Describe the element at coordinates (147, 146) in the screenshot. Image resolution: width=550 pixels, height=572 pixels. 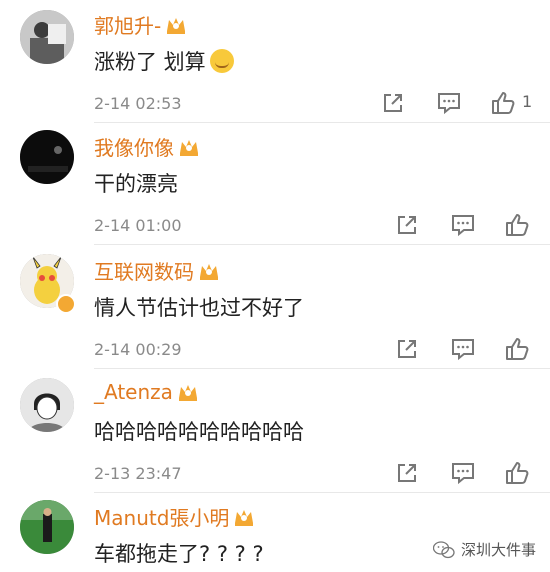
I see `username: 我像你像` at that location.